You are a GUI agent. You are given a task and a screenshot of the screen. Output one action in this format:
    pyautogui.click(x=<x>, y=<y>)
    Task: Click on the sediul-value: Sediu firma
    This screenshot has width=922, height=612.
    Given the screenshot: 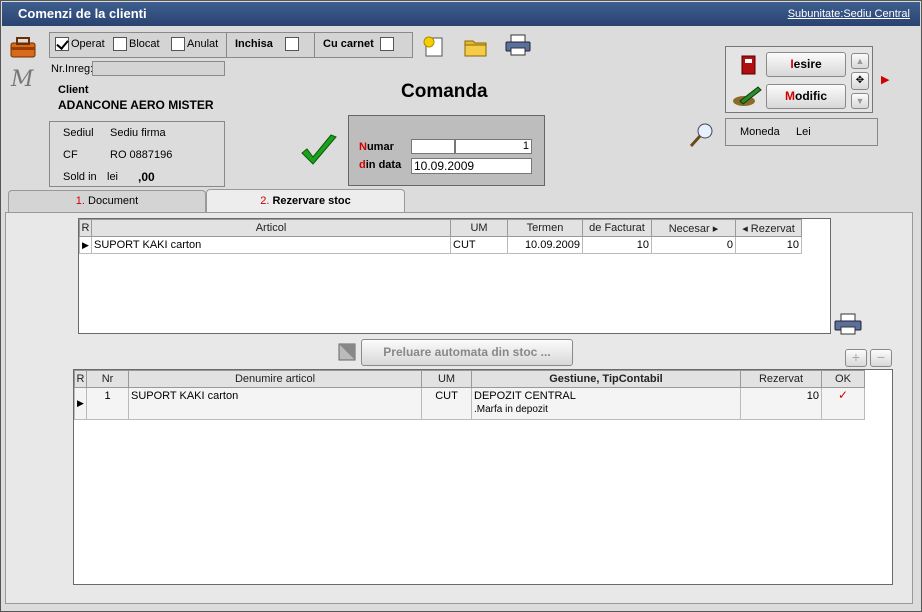 What is the action you would take?
    pyautogui.click(x=138, y=133)
    